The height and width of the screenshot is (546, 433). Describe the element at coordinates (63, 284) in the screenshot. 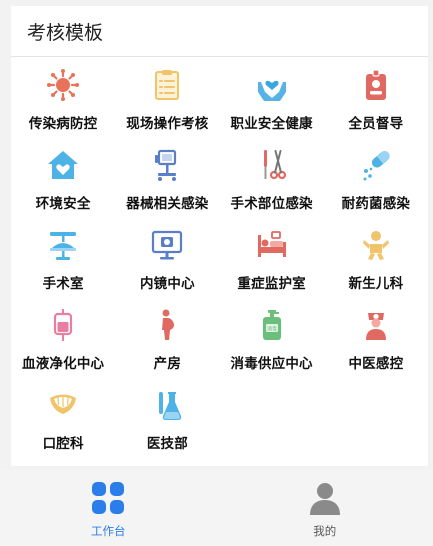

I see `module-label: 手术室` at that location.